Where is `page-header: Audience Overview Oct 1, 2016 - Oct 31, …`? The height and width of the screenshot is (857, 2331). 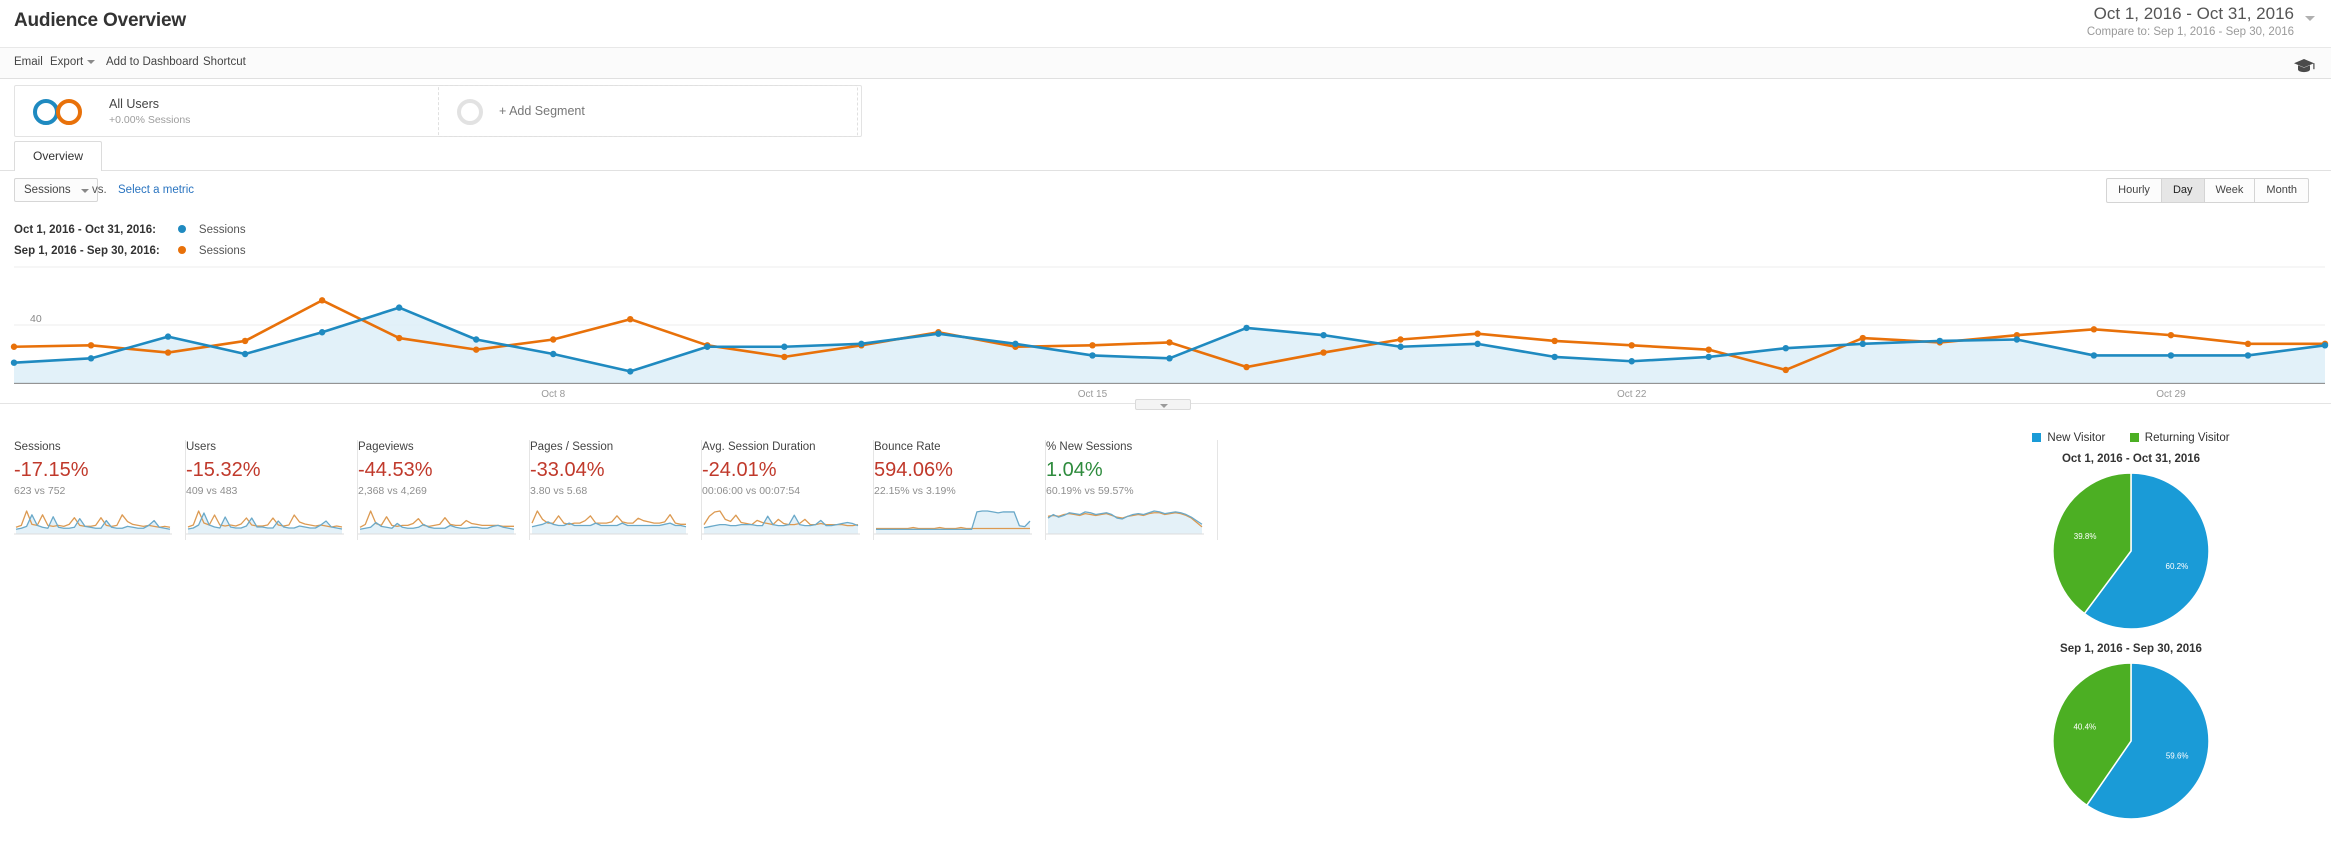 page-header: Audience Overview Oct 1, 2016 - Oct 31, … is located at coordinates (1165, 23).